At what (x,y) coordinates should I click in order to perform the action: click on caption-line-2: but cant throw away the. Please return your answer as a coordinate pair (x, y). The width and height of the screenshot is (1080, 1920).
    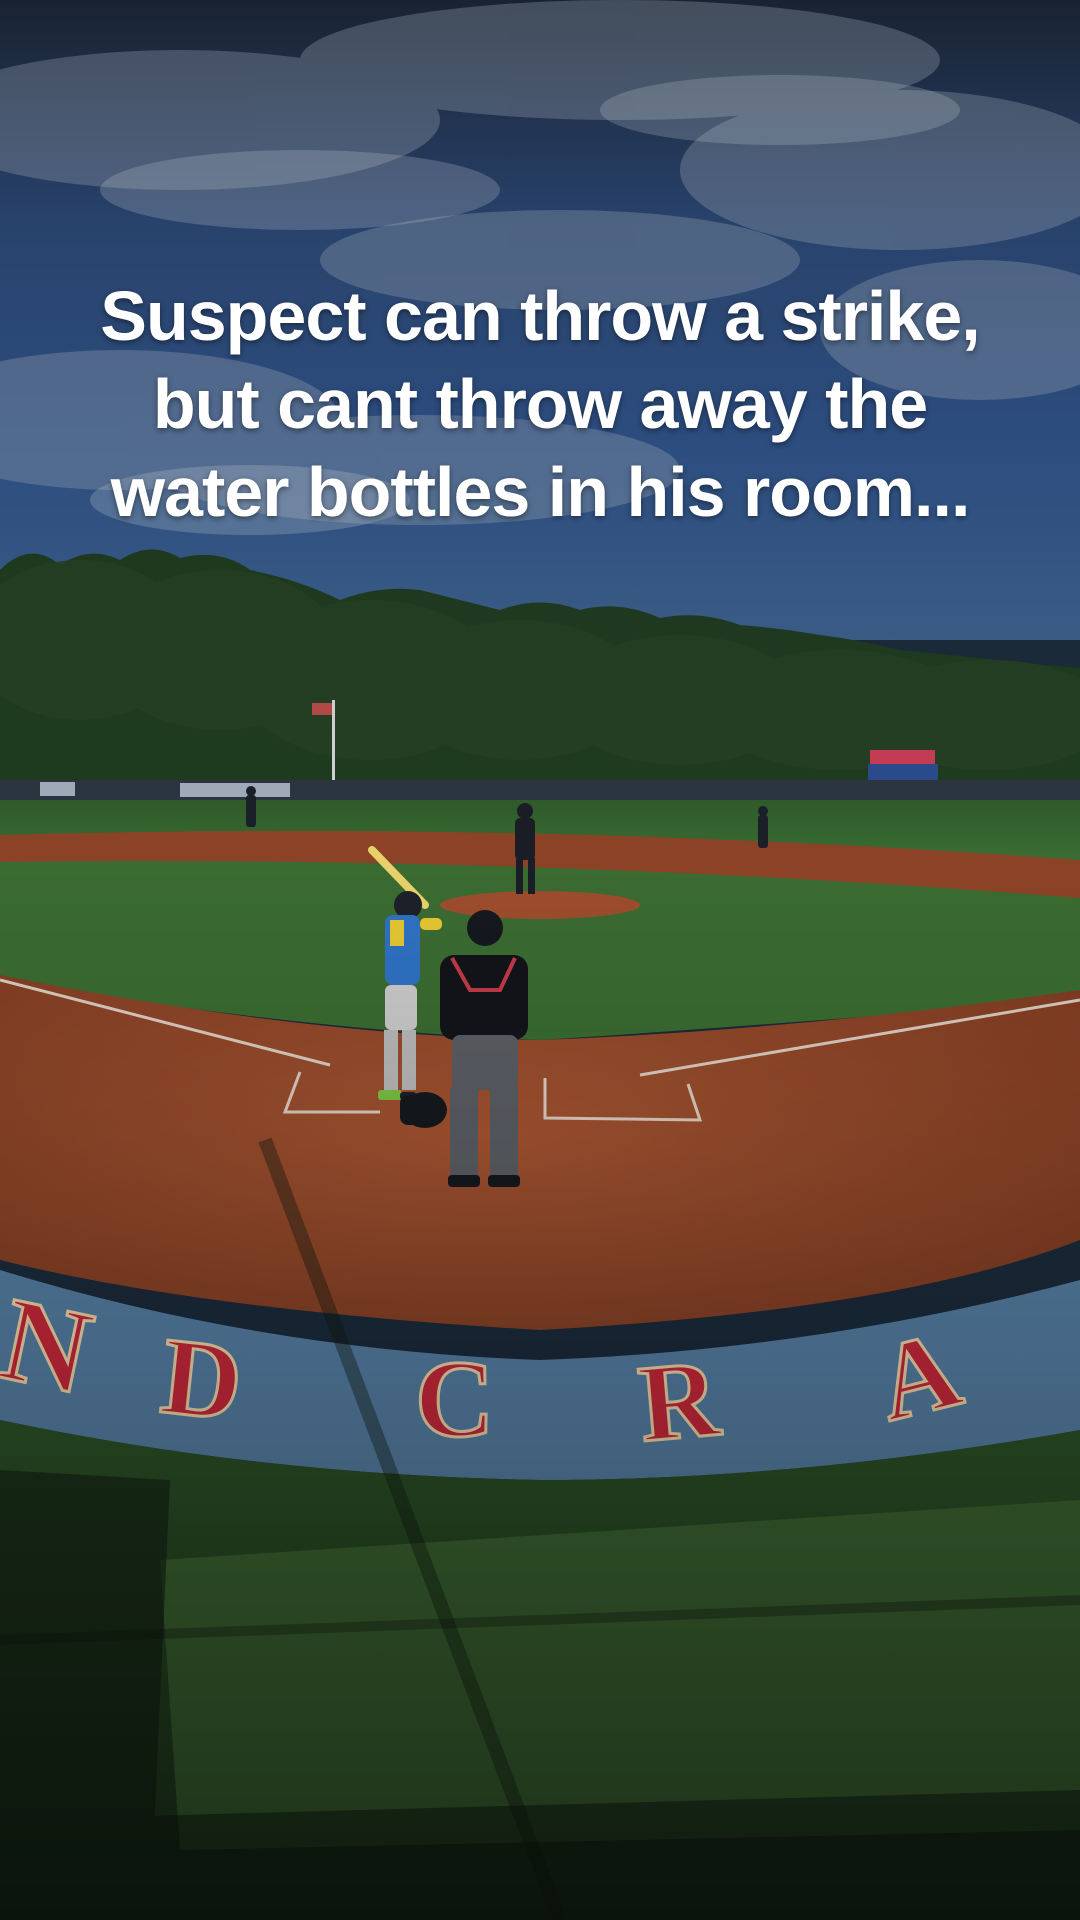
    Looking at the image, I should click on (540, 404).